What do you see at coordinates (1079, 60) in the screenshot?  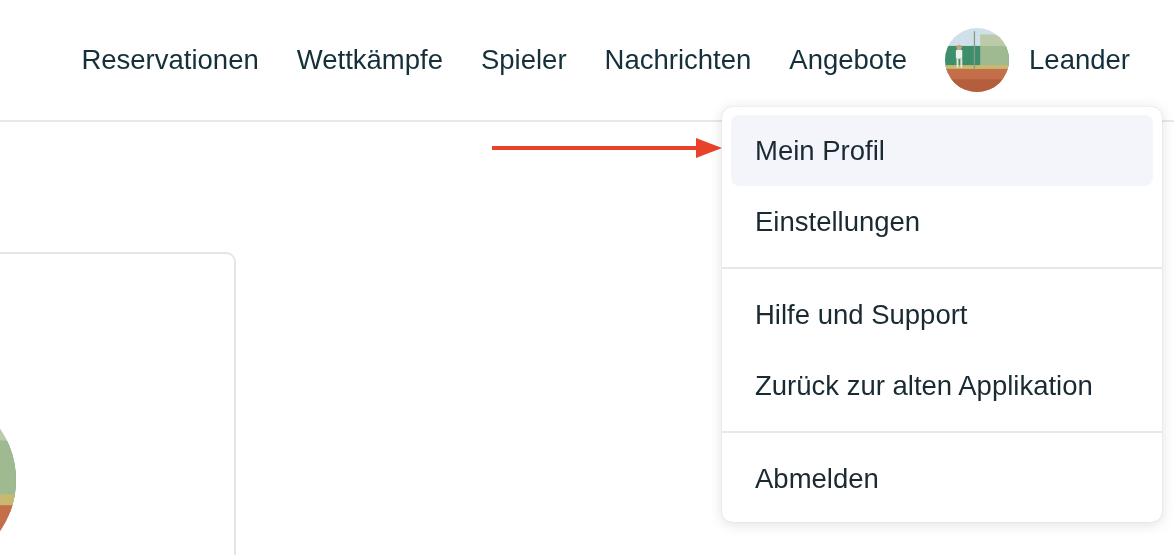 I see `user-name: Leander` at bounding box center [1079, 60].